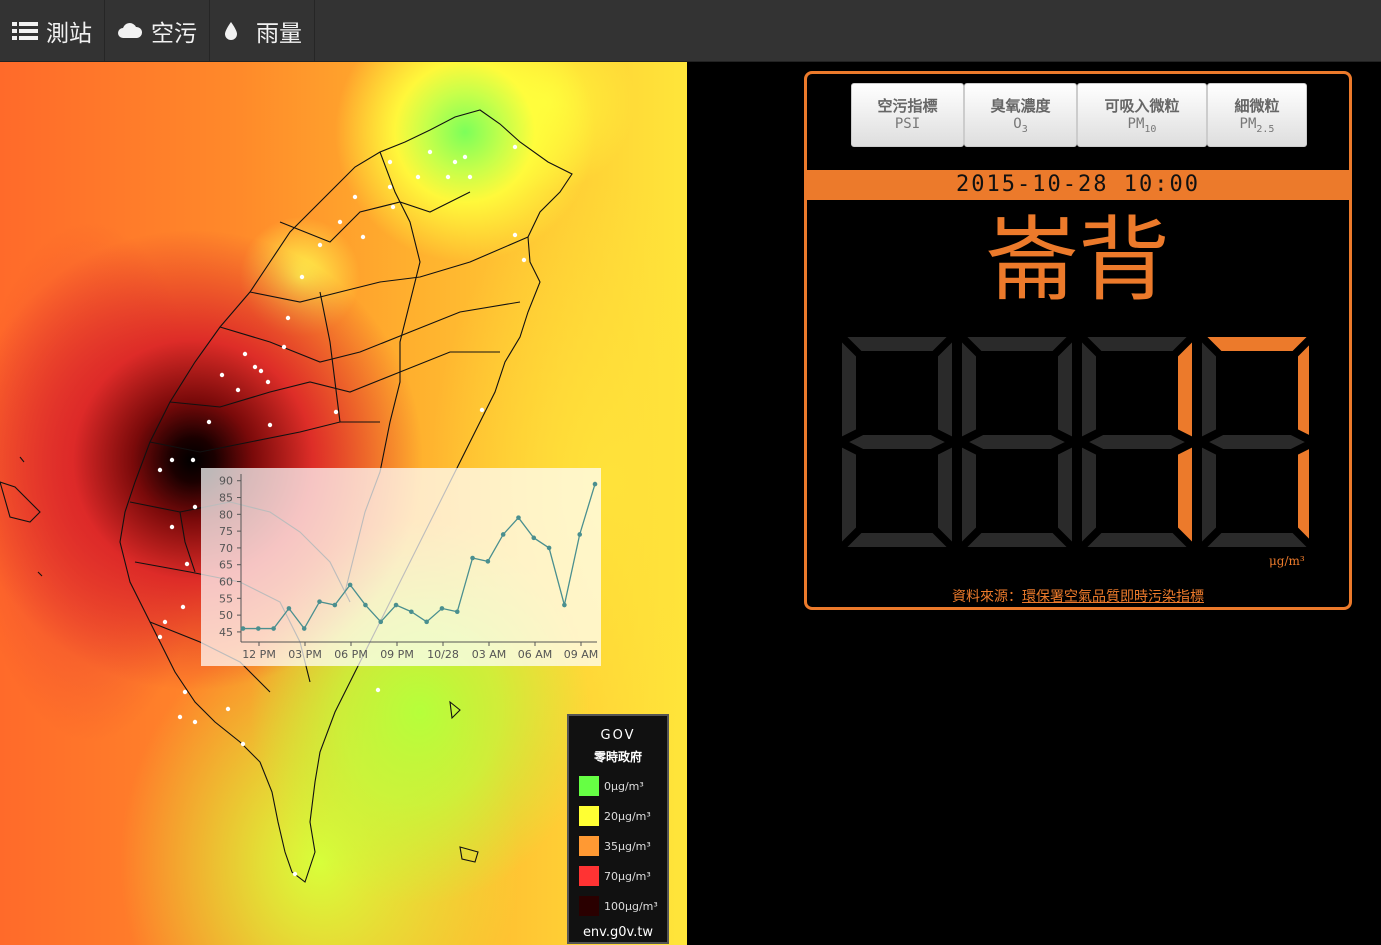 Image resolution: width=1381 pixels, height=945 pixels. I want to click on y-tick-label: 50, so click(226, 615).